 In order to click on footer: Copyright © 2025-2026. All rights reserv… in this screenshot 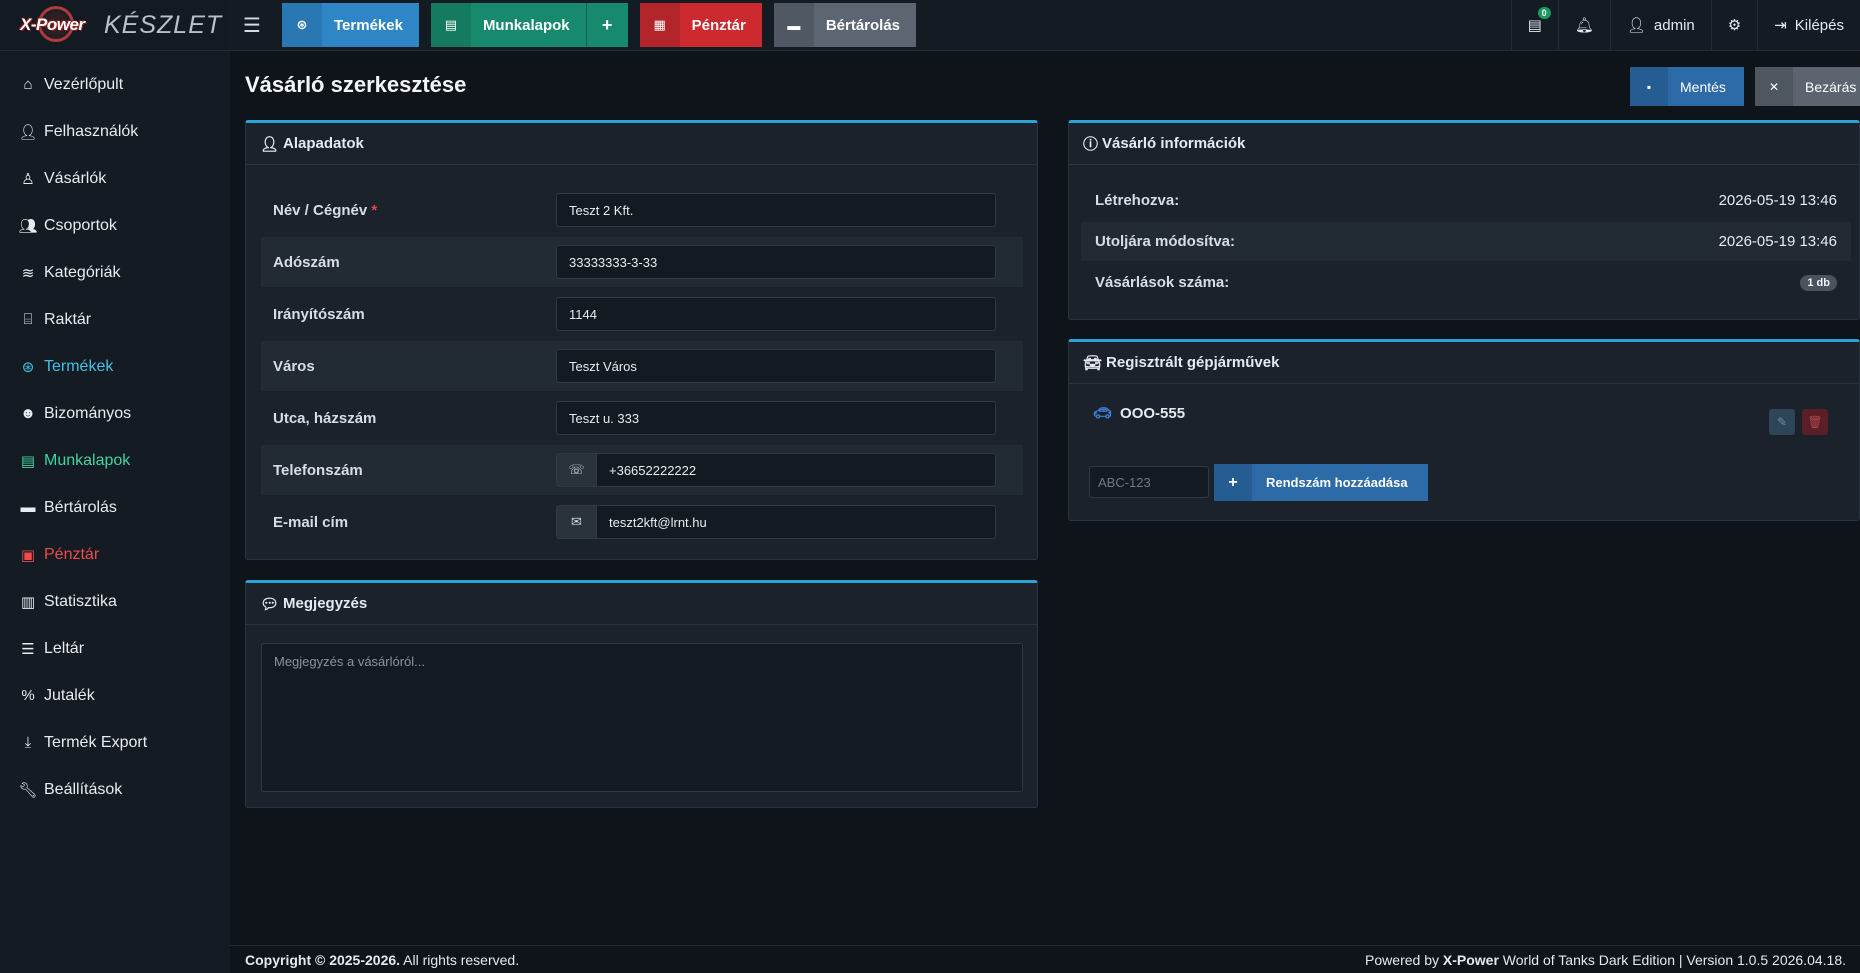, I will do `click(1045, 959)`.